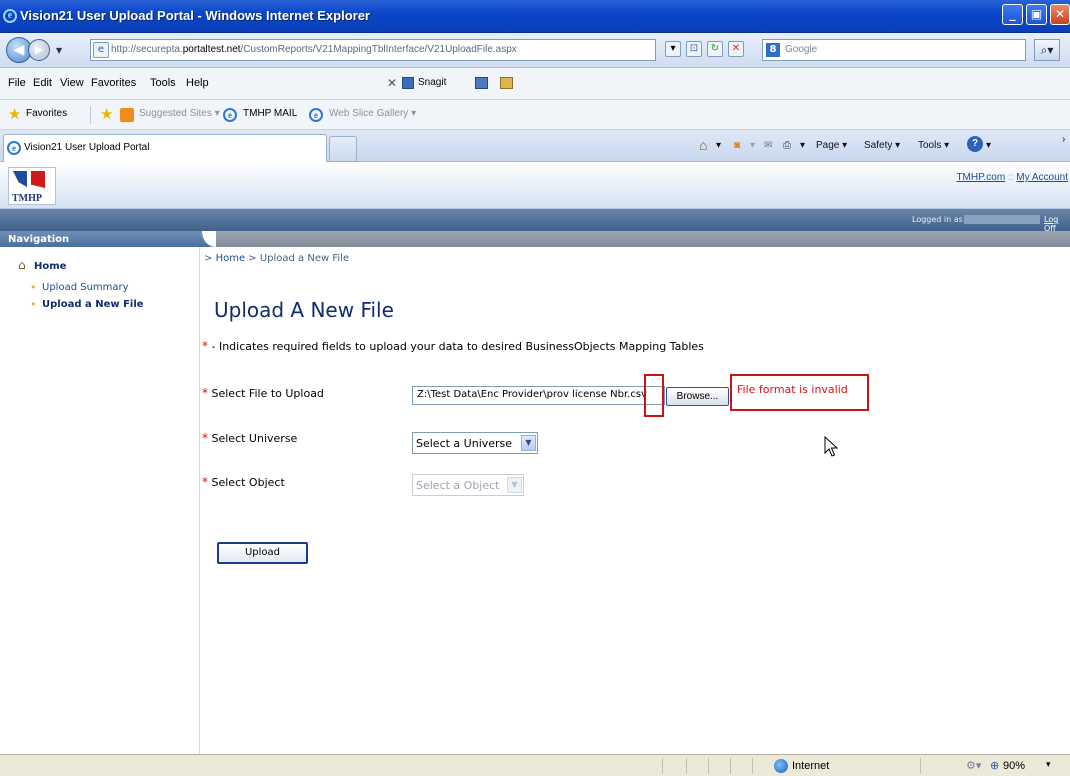  What do you see at coordinates (1042, 177) in the screenshot?
I see `my-account-link: My Account` at bounding box center [1042, 177].